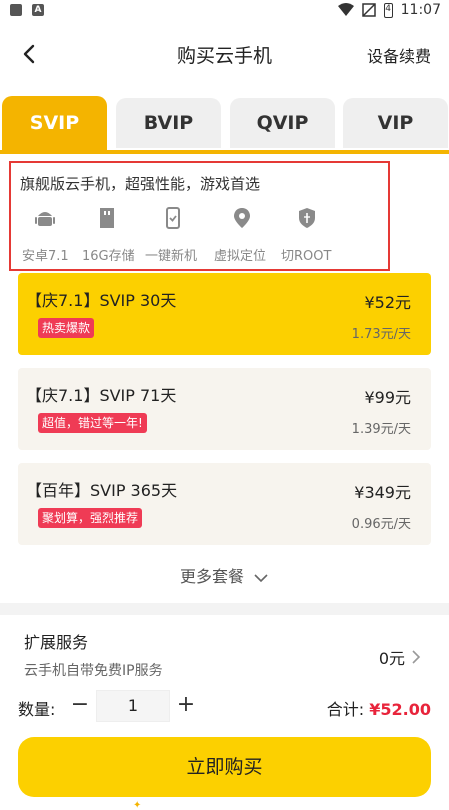 The width and height of the screenshot is (449, 810). Describe the element at coordinates (45, 219) in the screenshot. I see `android-icon` at that location.